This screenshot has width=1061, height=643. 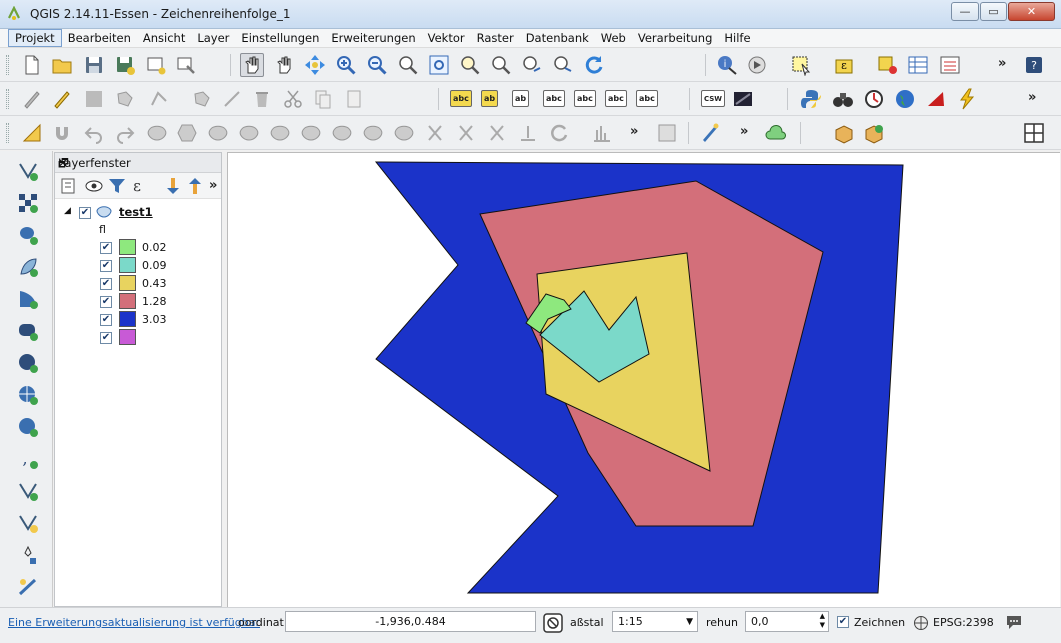 I want to click on menu-erweiterungen: Erweiterungen, so click(x=373, y=38).